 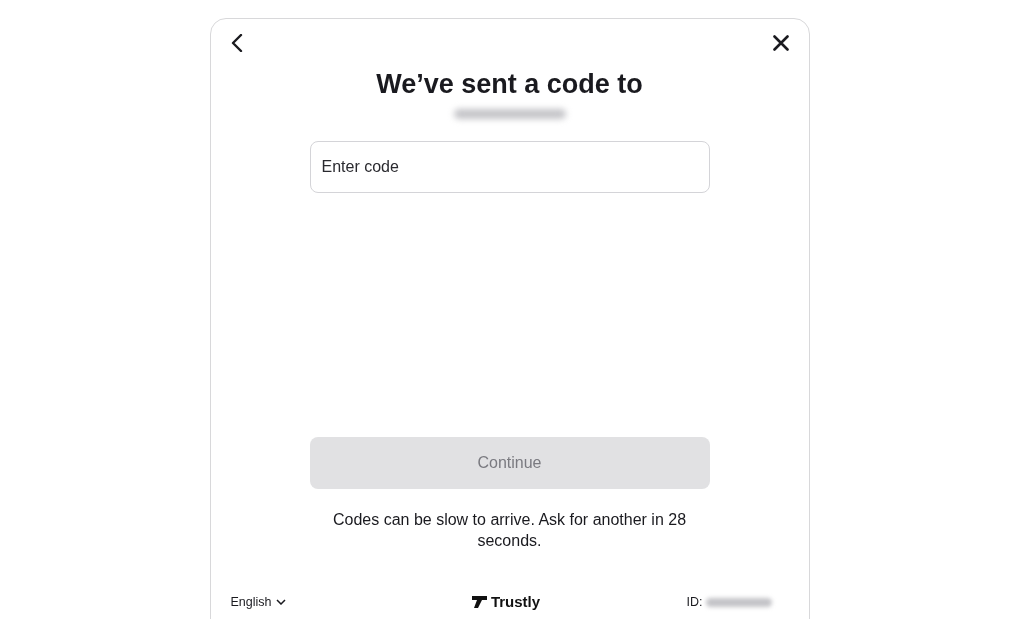 What do you see at coordinates (694, 602) in the screenshot?
I see `id-label: ID:` at bounding box center [694, 602].